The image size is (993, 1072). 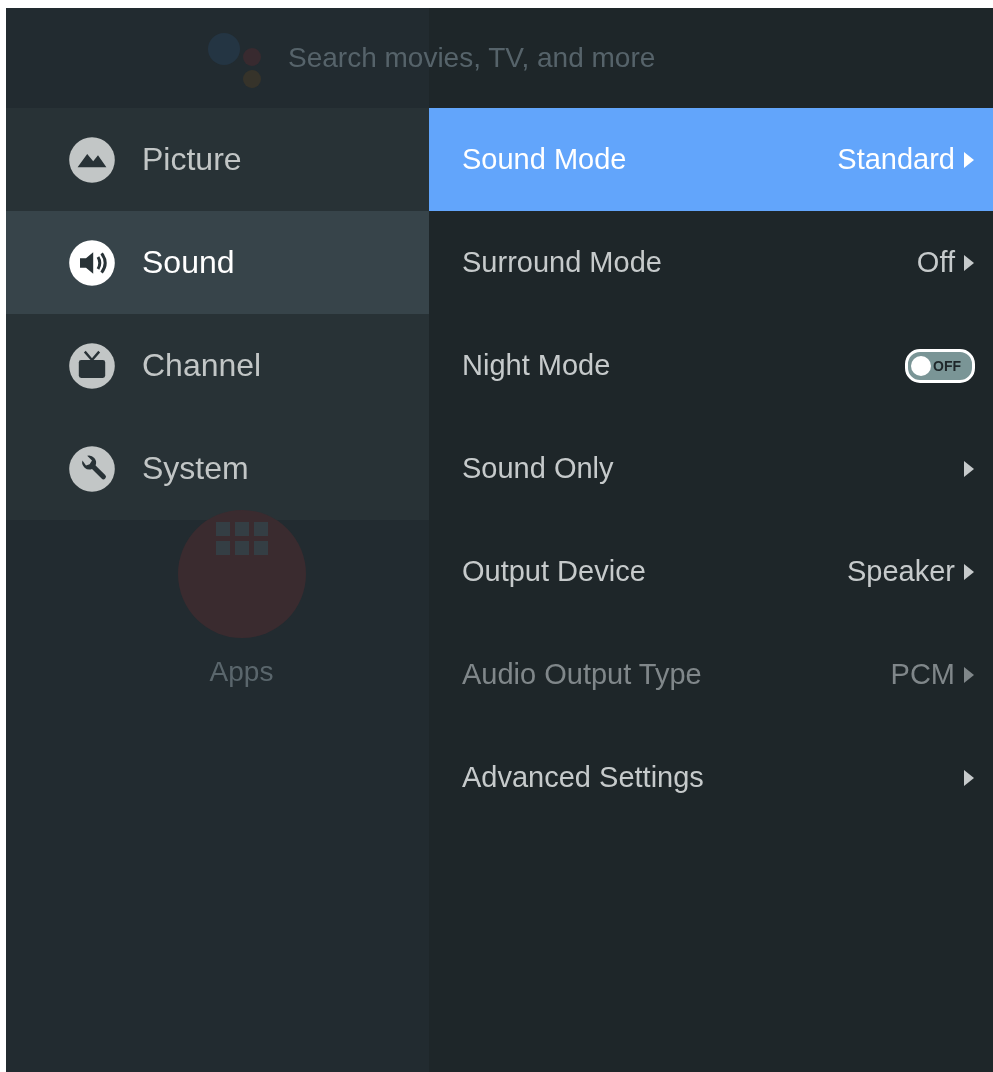 I want to click on category-item: System, so click(x=217, y=468).